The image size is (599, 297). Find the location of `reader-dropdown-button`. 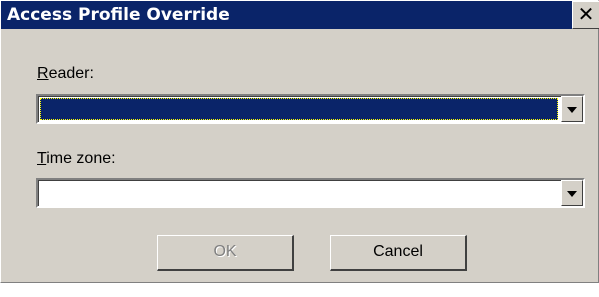

reader-dropdown-button is located at coordinates (572, 109).